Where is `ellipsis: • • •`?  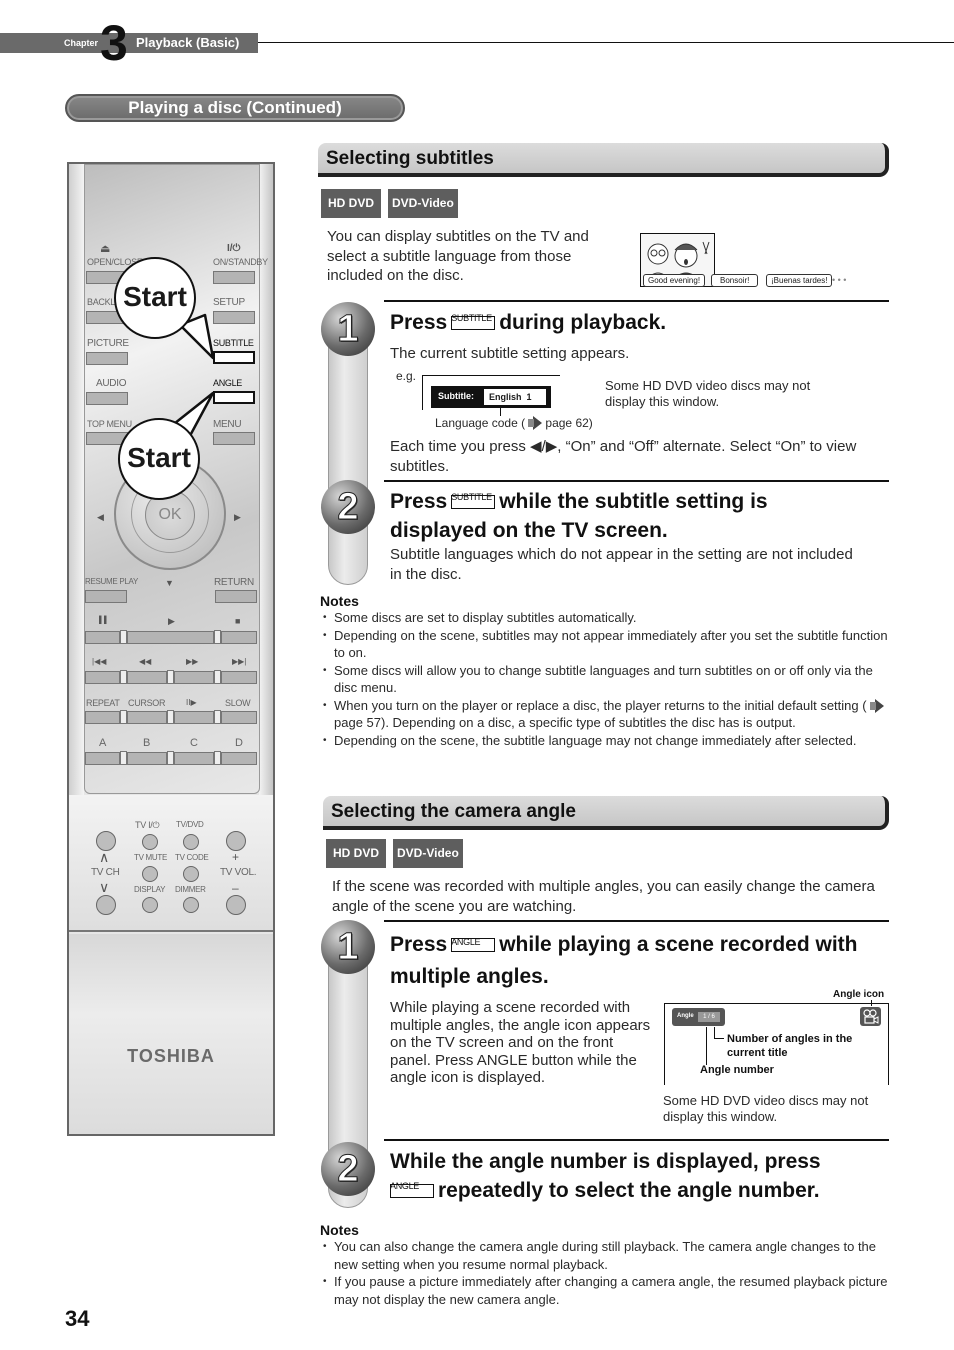
ellipsis: • • • is located at coordinates (839, 280).